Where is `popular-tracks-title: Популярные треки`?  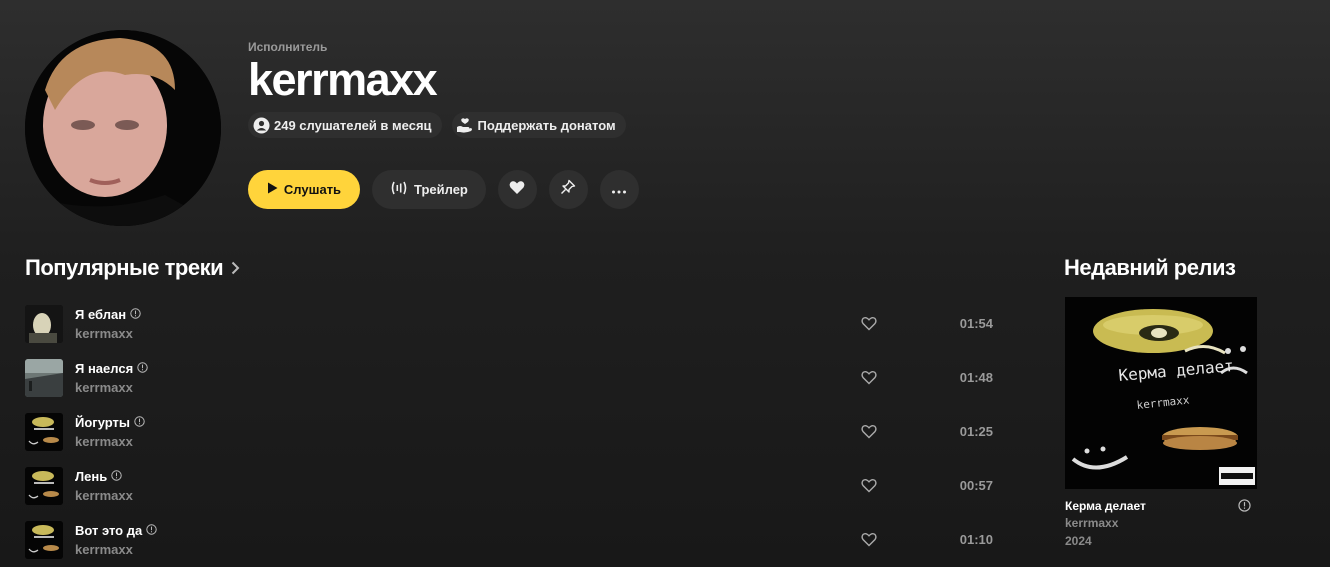 popular-tracks-title: Популярные треки is located at coordinates (124, 267).